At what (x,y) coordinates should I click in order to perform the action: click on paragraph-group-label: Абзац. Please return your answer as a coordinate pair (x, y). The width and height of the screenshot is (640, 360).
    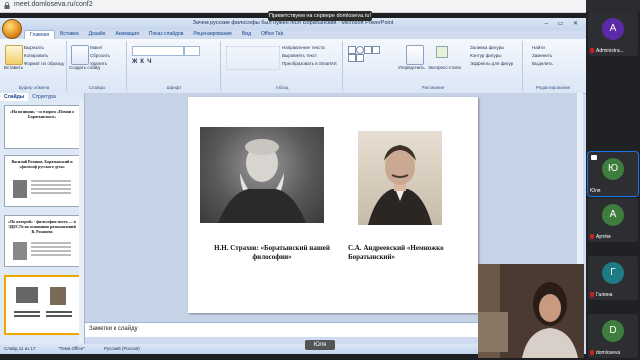
    Looking at the image, I should click on (282, 87).